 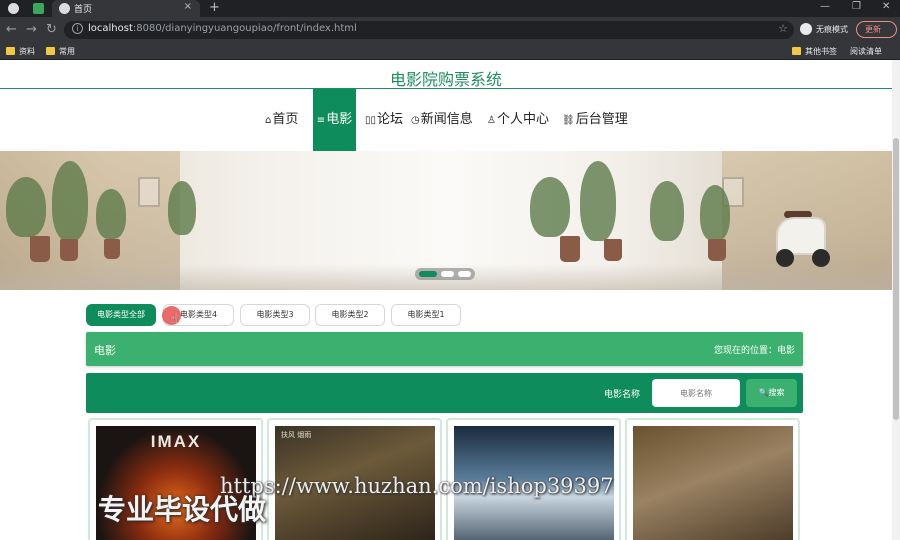 I want to click on page-scrollbar, so click(x=896, y=300).